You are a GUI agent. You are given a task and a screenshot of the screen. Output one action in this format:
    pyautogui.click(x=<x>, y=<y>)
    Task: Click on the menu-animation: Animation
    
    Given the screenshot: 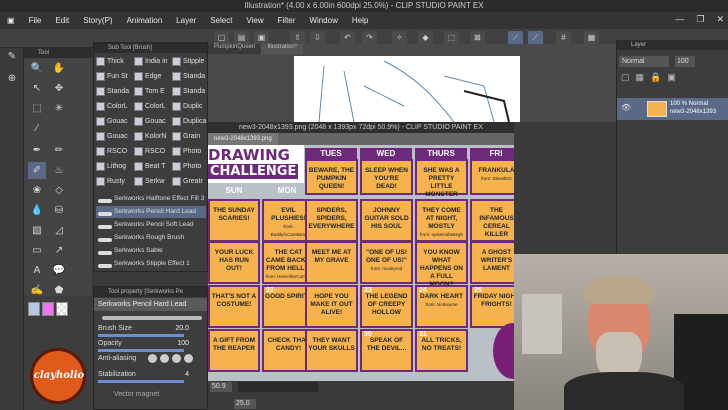 What is the action you would take?
    pyautogui.click(x=145, y=20)
    